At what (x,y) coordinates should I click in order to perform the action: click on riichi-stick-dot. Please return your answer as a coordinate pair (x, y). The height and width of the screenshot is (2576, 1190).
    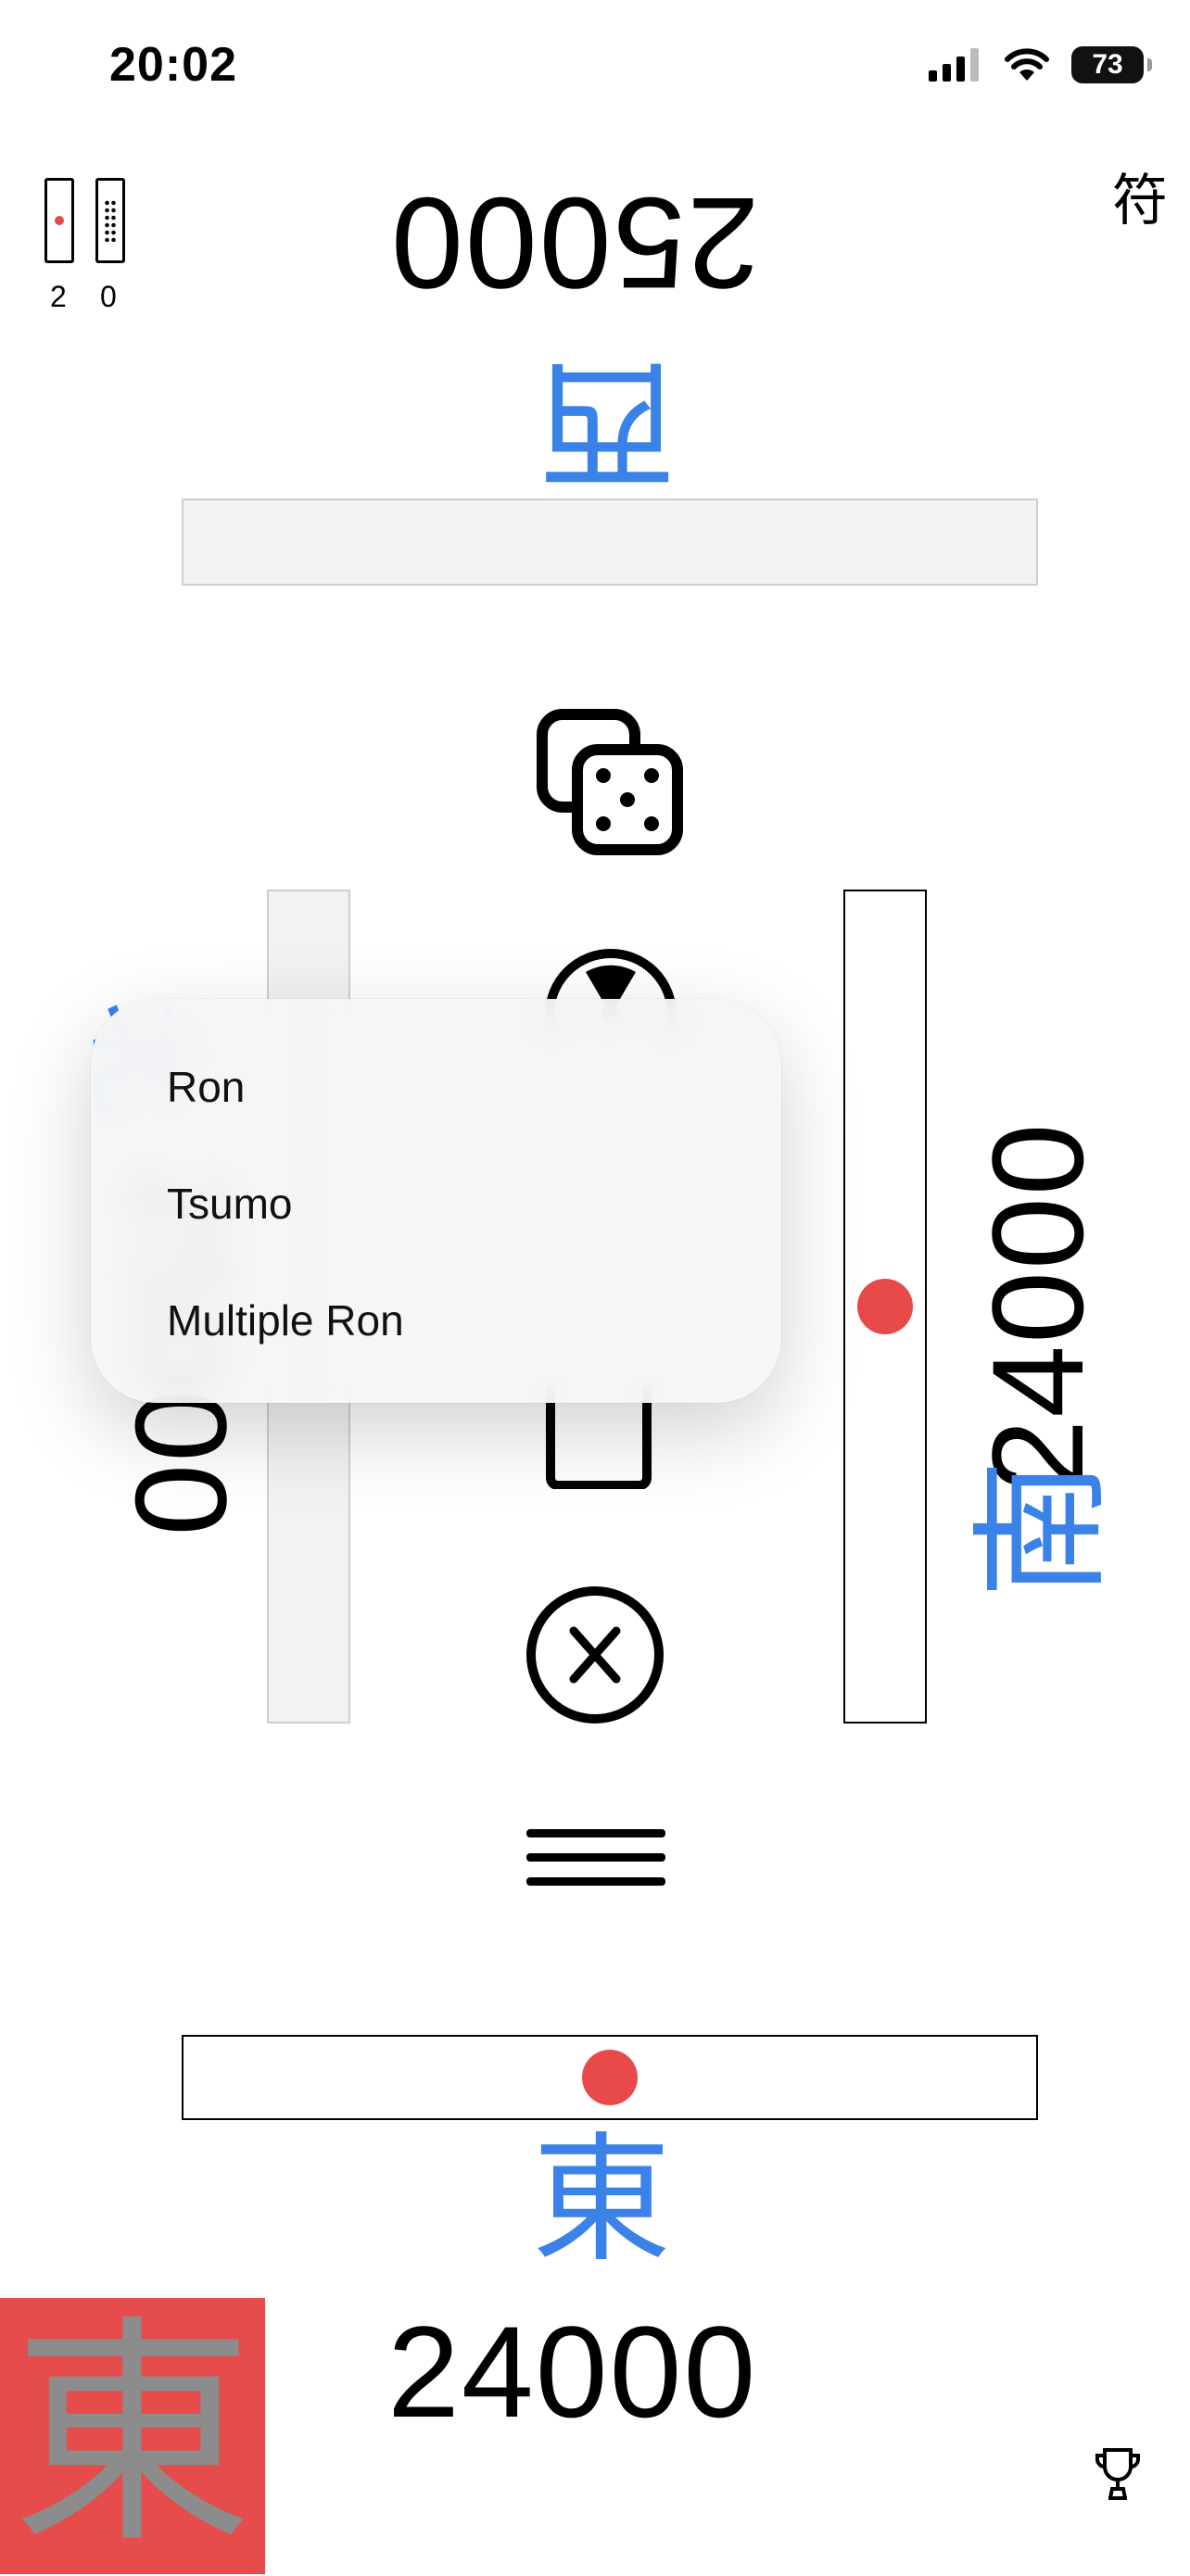
    Looking at the image, I should click on (60, 221).